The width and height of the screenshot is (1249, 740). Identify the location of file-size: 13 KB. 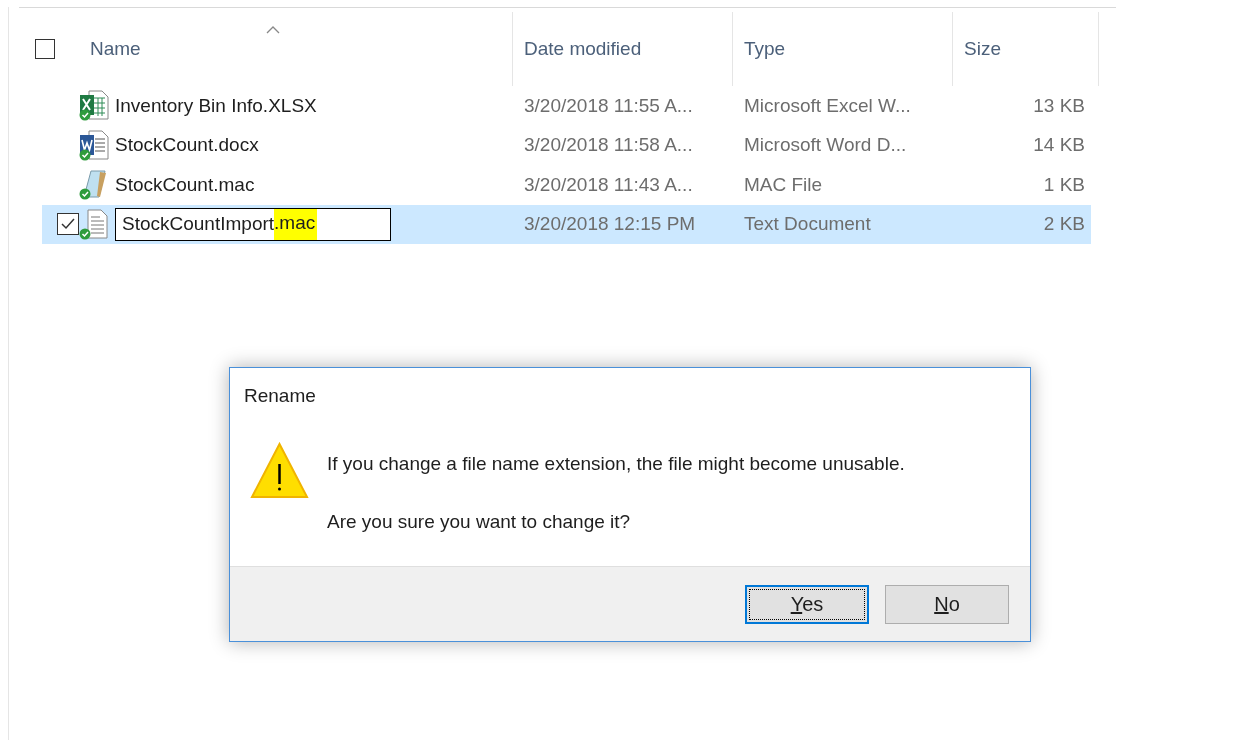
(1059, 105).